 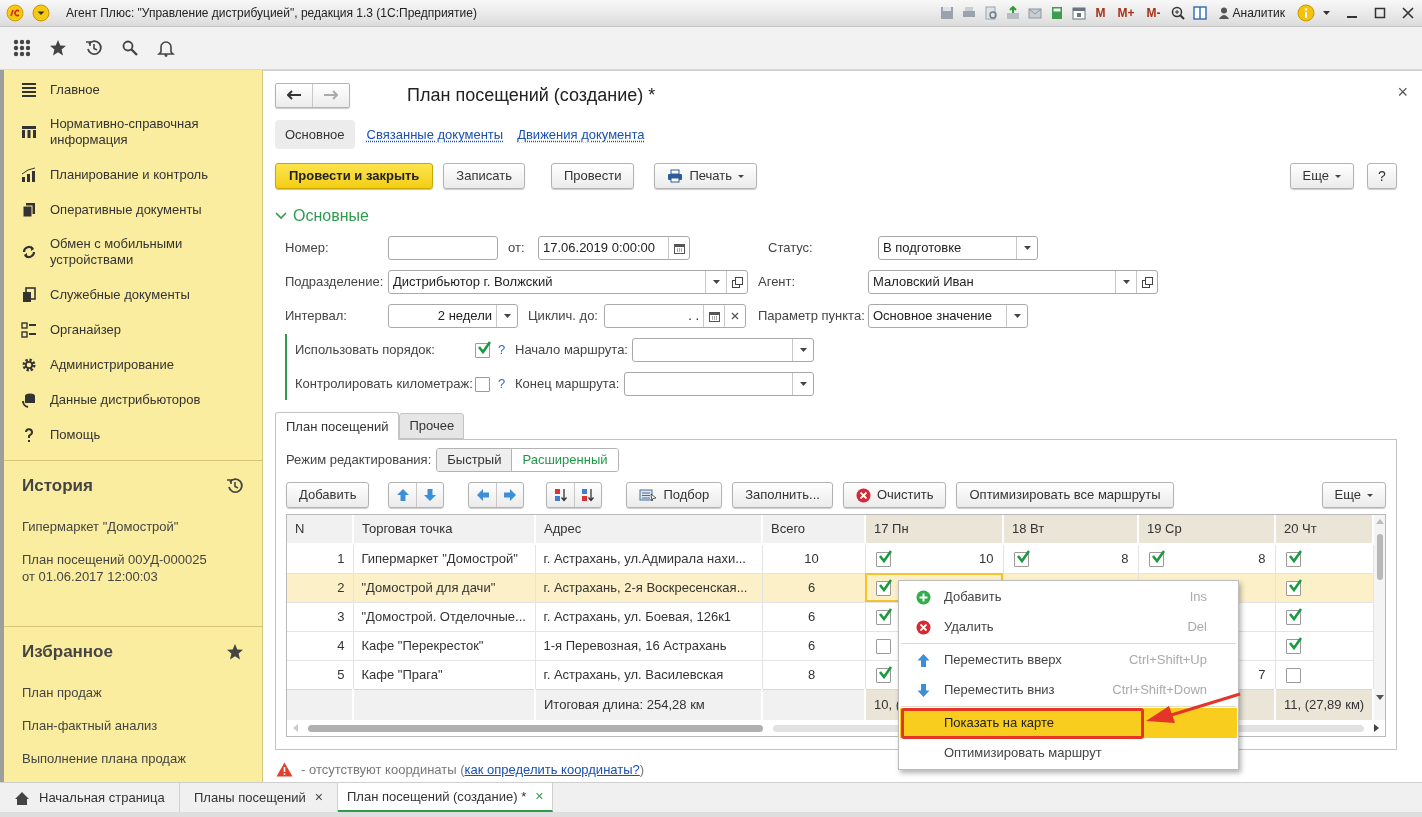 What do you see at coordinates (986, 559) in the screenshot?
I see `cell-value: 10` at bounding box center [986, 559].